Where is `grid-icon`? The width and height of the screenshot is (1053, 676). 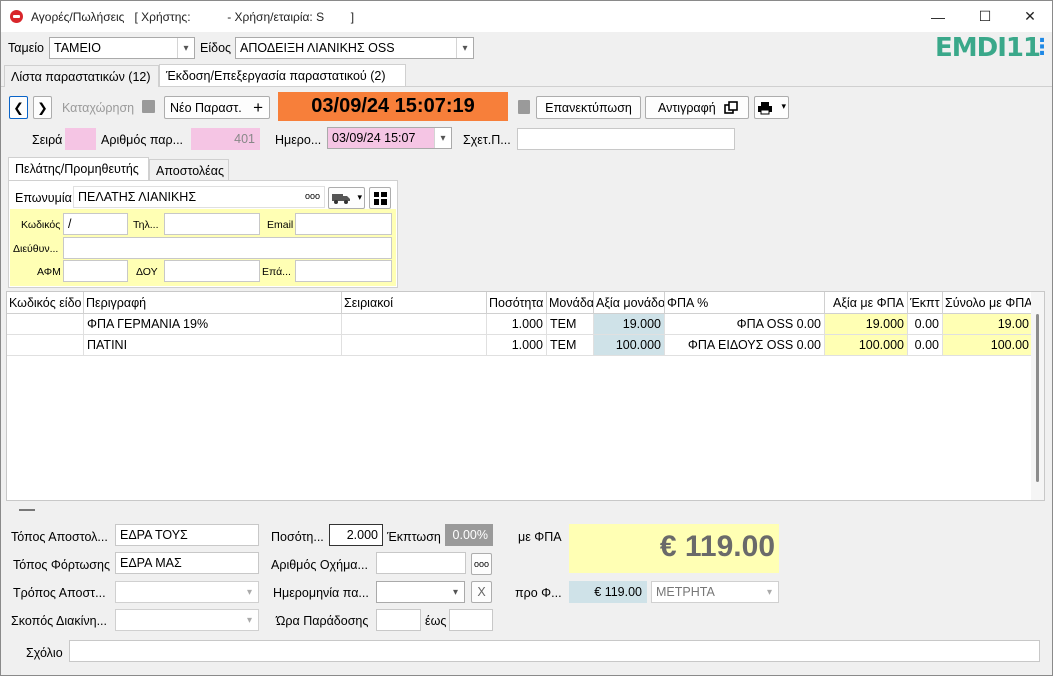 grid-icon is located at coordinates (380, 198).